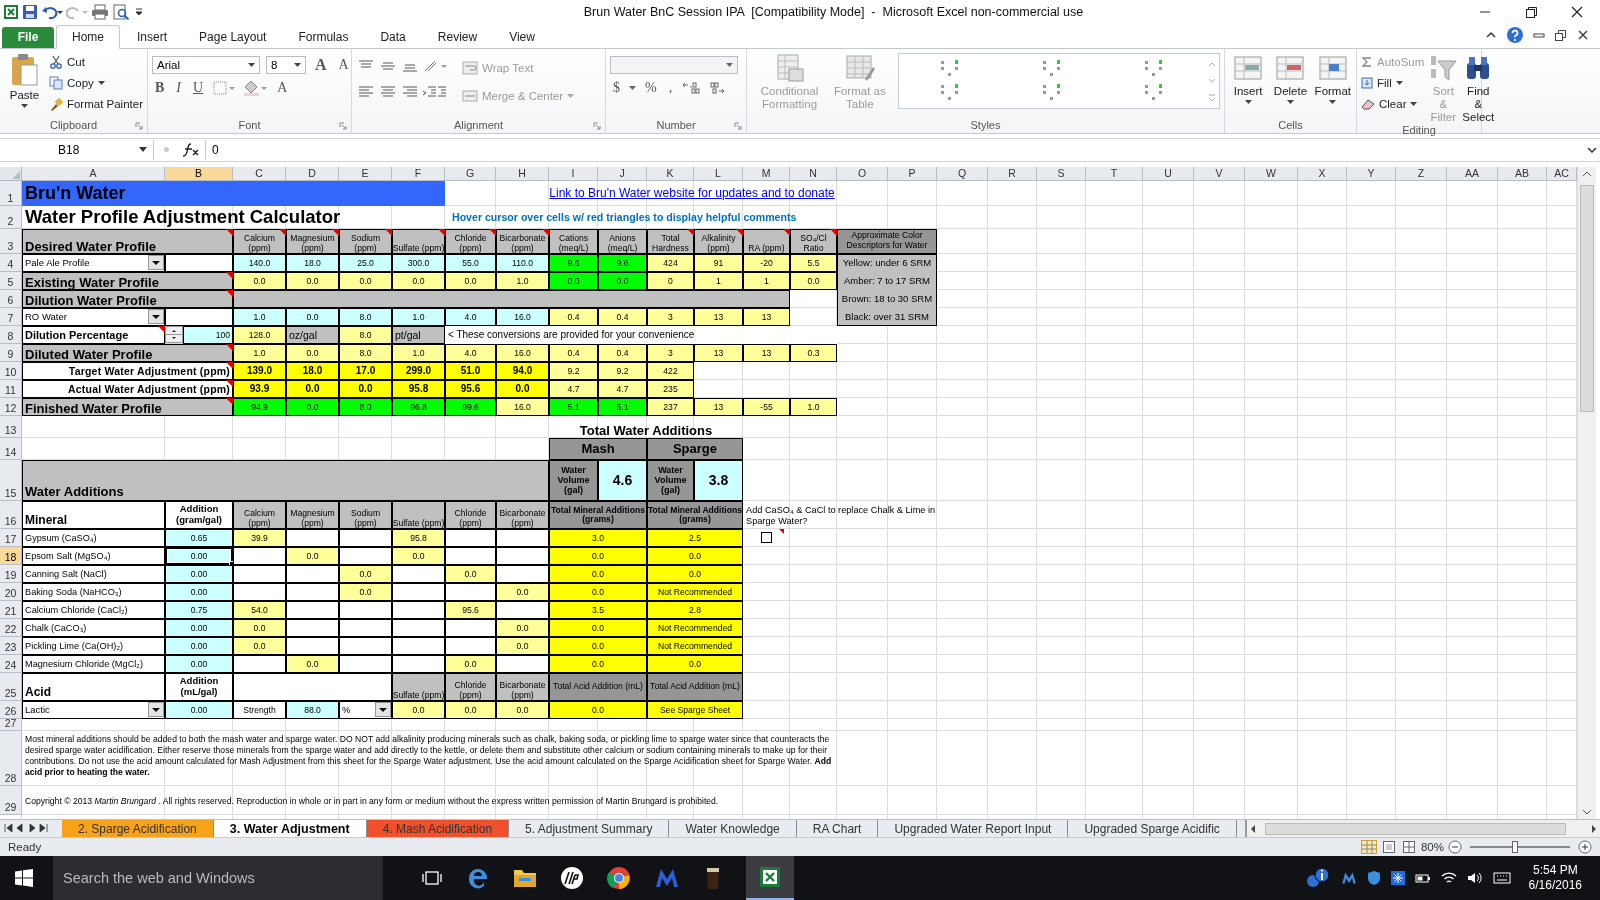  Describe the element at coordinates (862, 173) in the screenshot. I see `column-header: O` at that location.